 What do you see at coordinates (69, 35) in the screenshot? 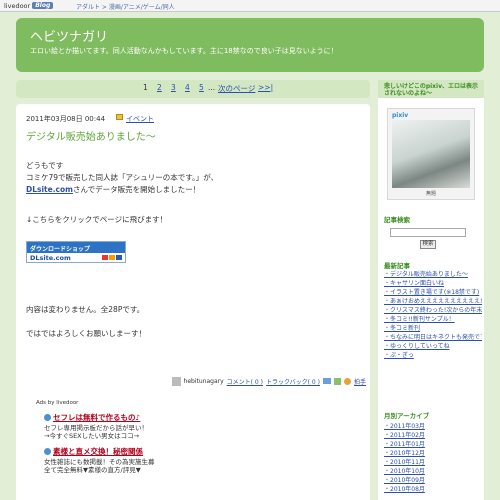
I see `blog-title: ヘビツナガリ` at bounding box center [69, 35].